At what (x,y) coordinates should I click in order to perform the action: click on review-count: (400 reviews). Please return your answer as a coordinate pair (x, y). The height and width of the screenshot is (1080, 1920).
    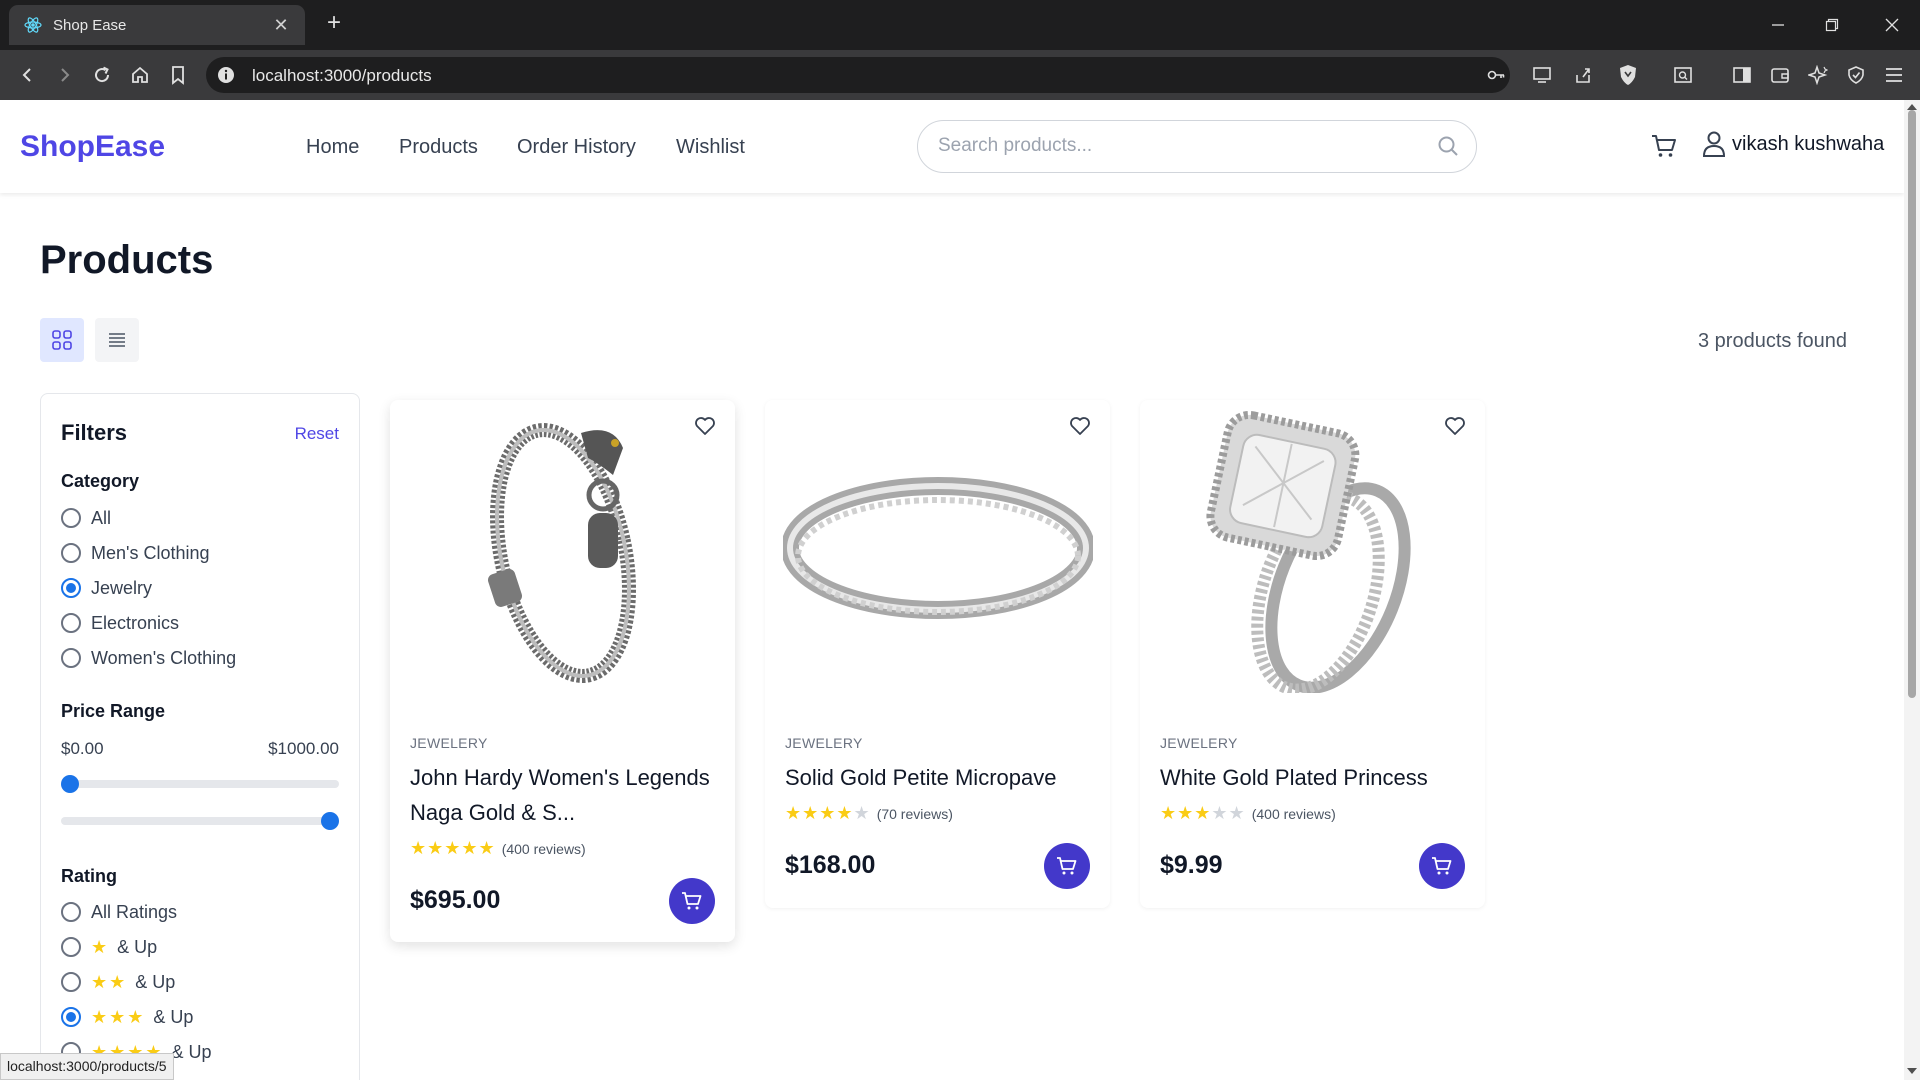
    Looking at the image, I should click on (543, 848).